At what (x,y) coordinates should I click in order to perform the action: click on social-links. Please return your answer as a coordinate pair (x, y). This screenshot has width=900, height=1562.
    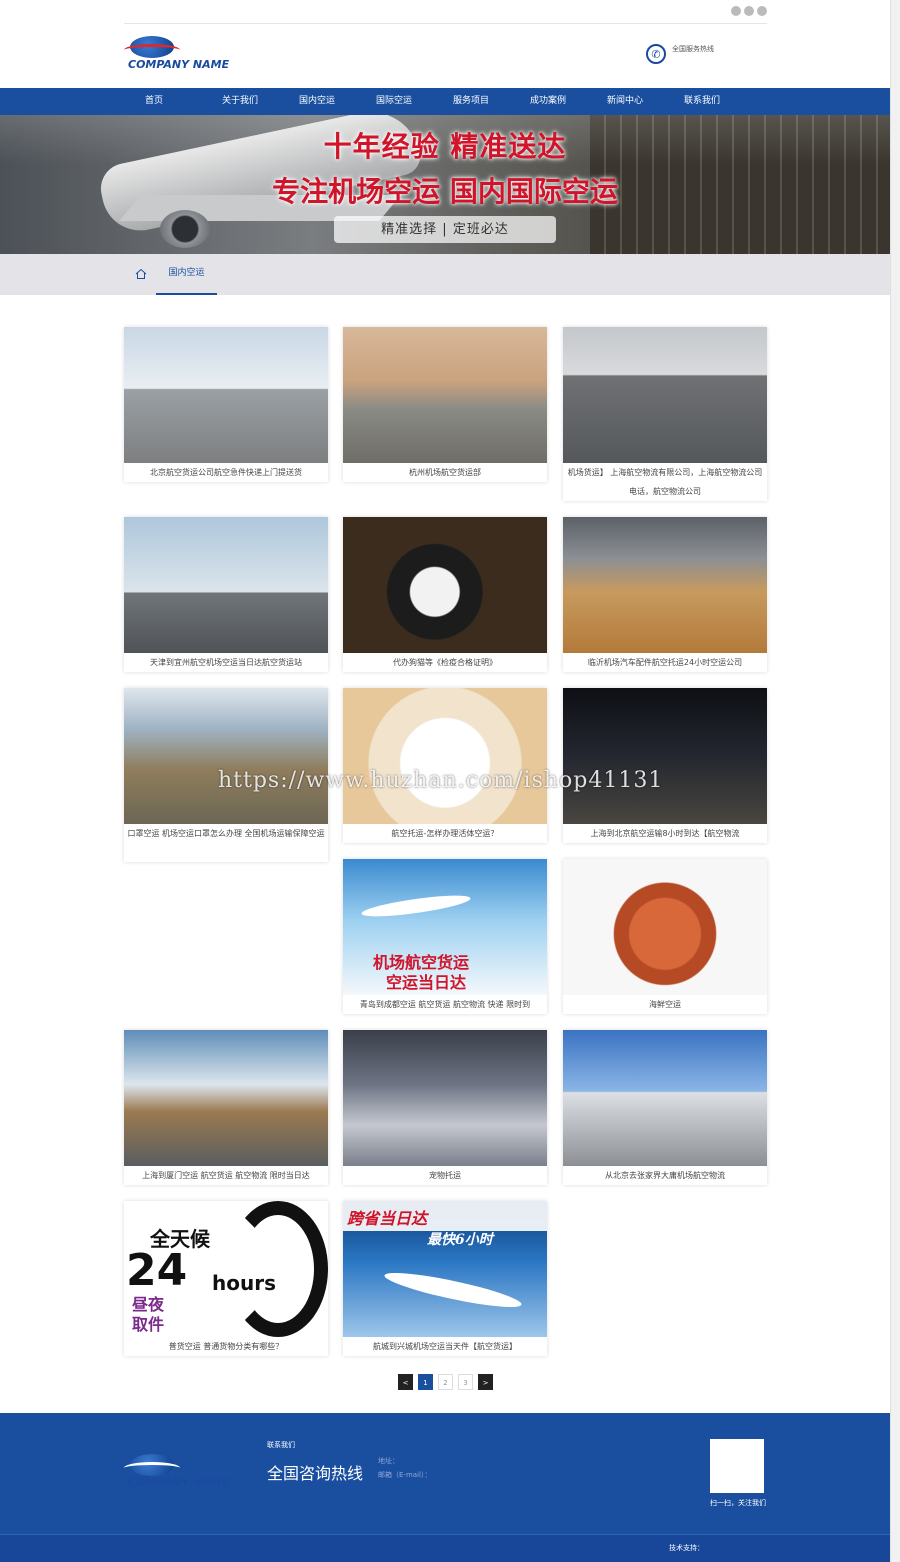
    Looking at the image, I should click on (749, 11).